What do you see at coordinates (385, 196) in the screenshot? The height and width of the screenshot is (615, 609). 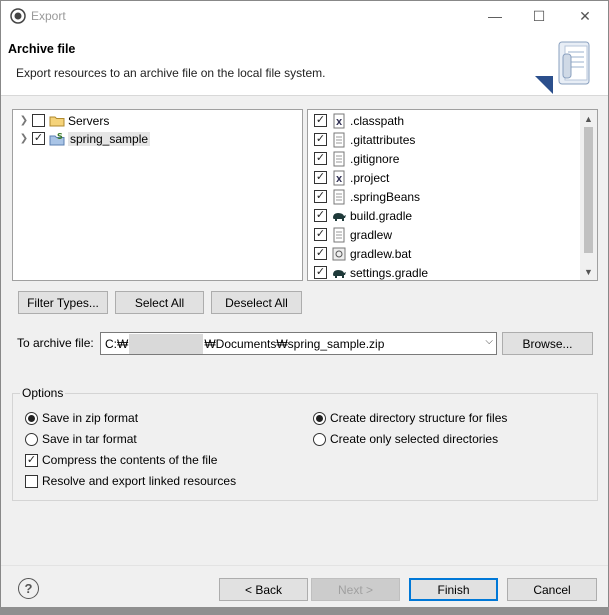 I see `file-list-label: .springBeans` at bounding box center [385, 196].